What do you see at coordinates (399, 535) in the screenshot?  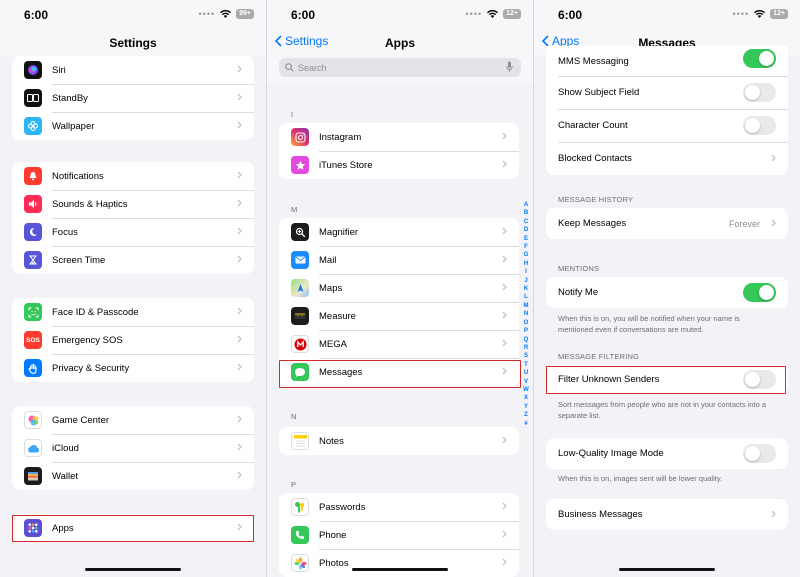 I see `app-item-phone: Phone` at bounding box center [399, 535].